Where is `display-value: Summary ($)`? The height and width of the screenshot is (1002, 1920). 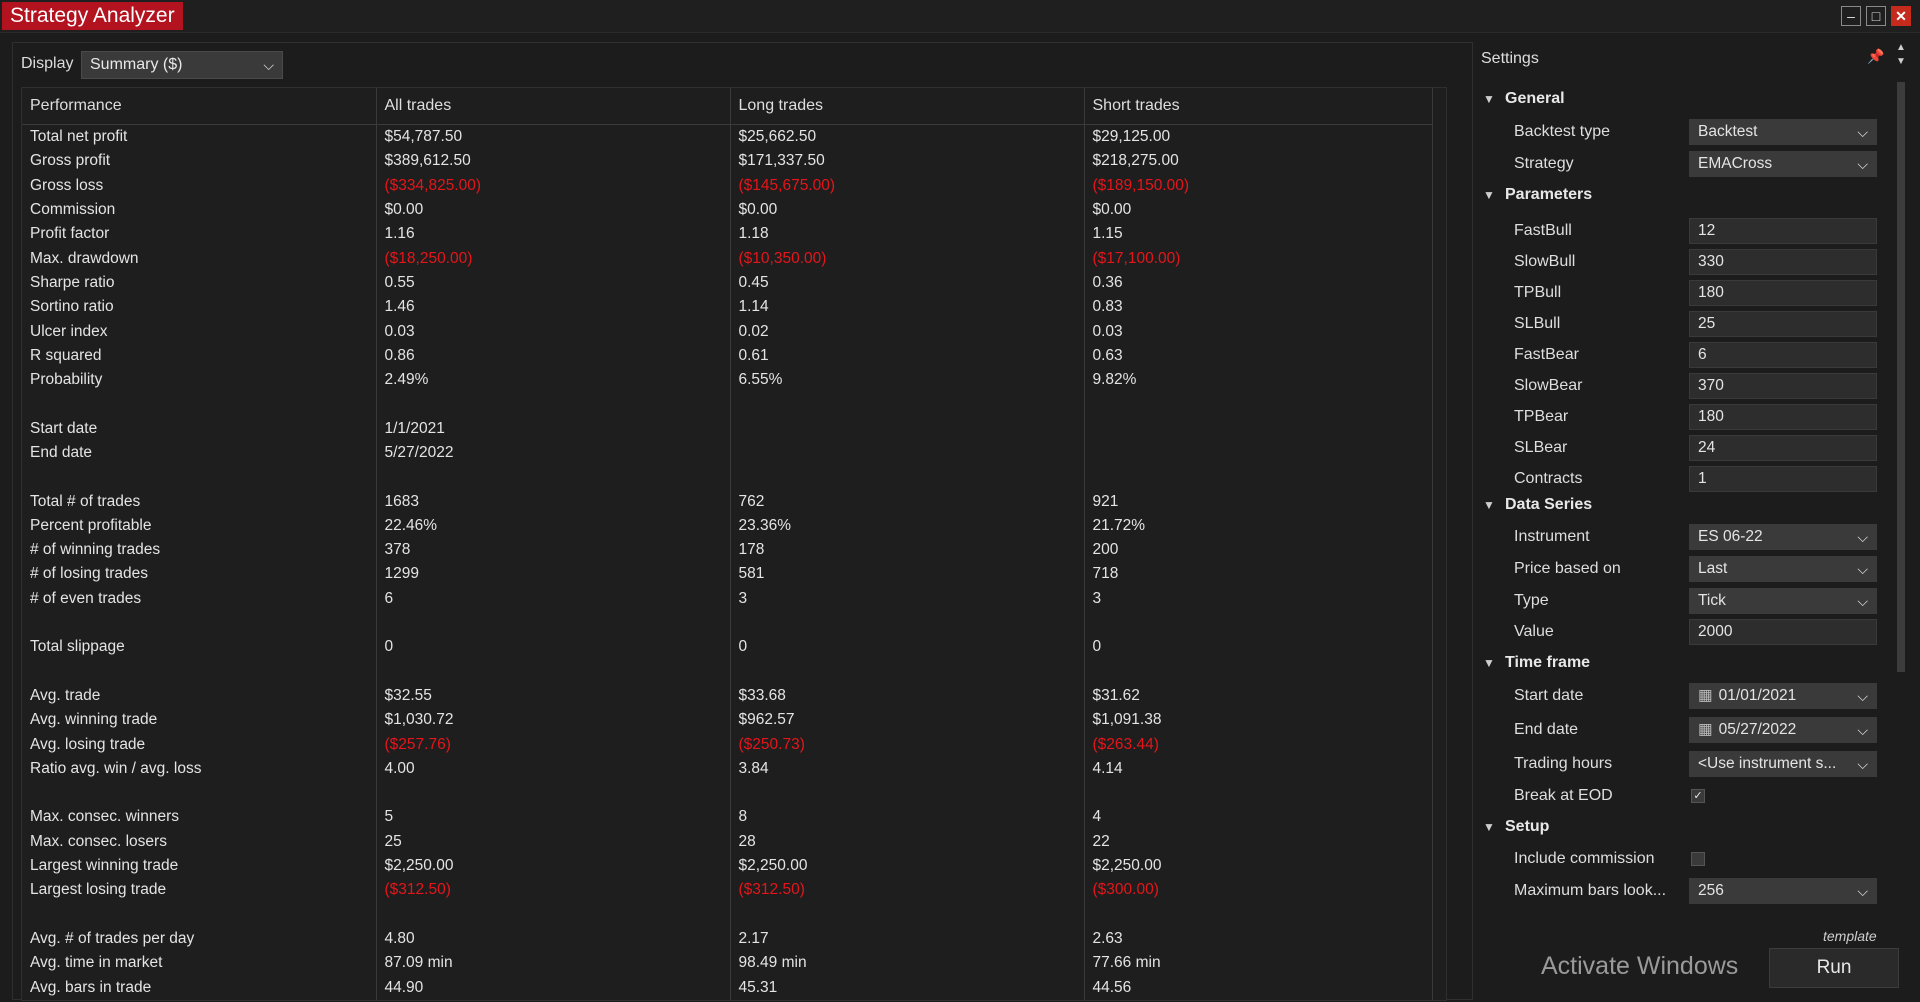
display-value: Summary ($) is located at coordinates (136, 64).